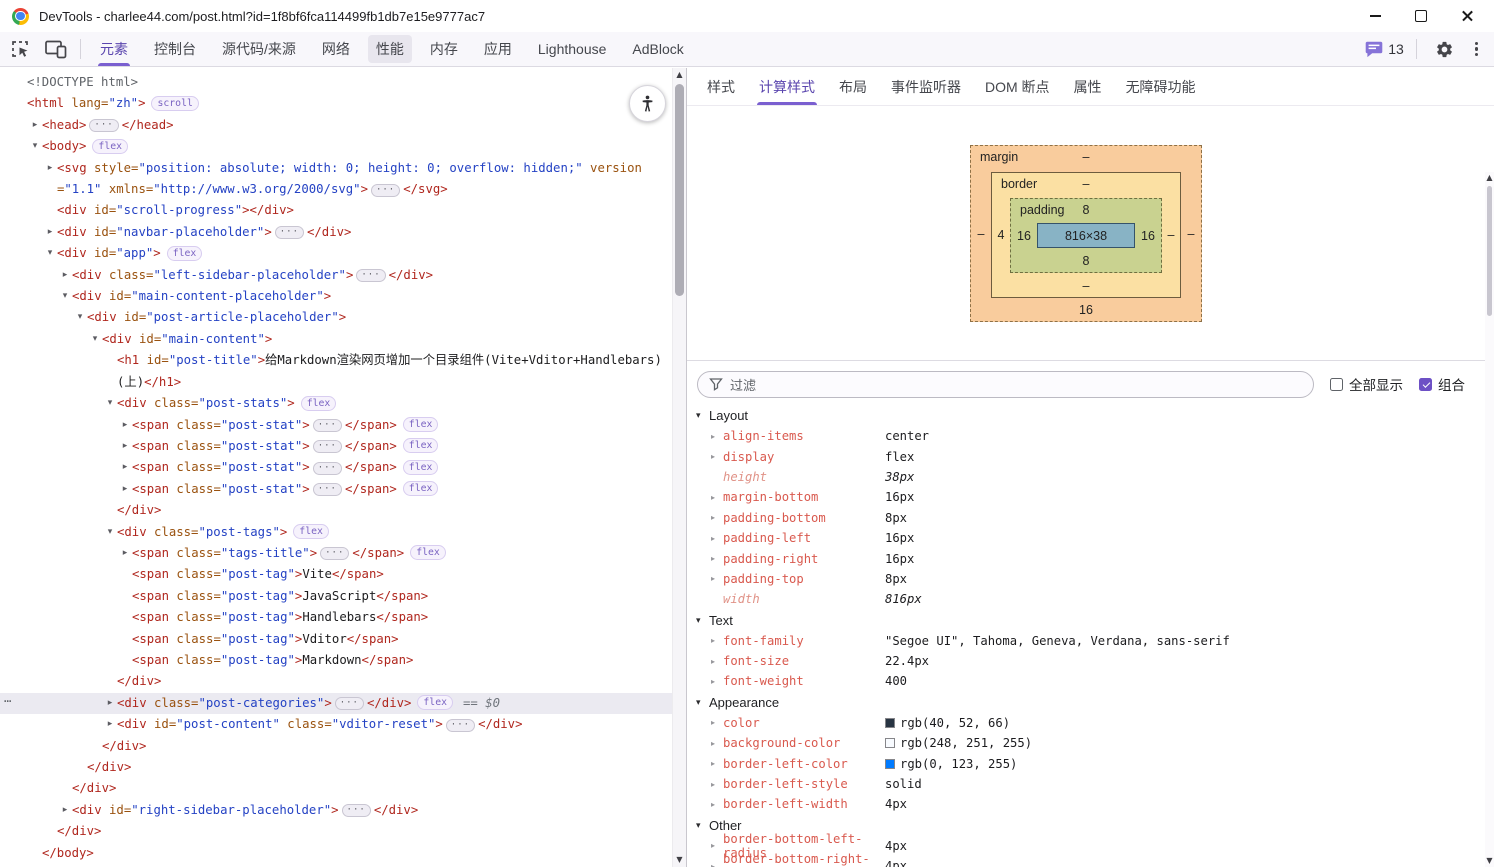 This screenshot has height=867, width=1494. What do you see at coordinates (1086, 702) in the screenshot?
I see `computed-group-header: ▾ Appearance` at bounding box center [1086, 702].